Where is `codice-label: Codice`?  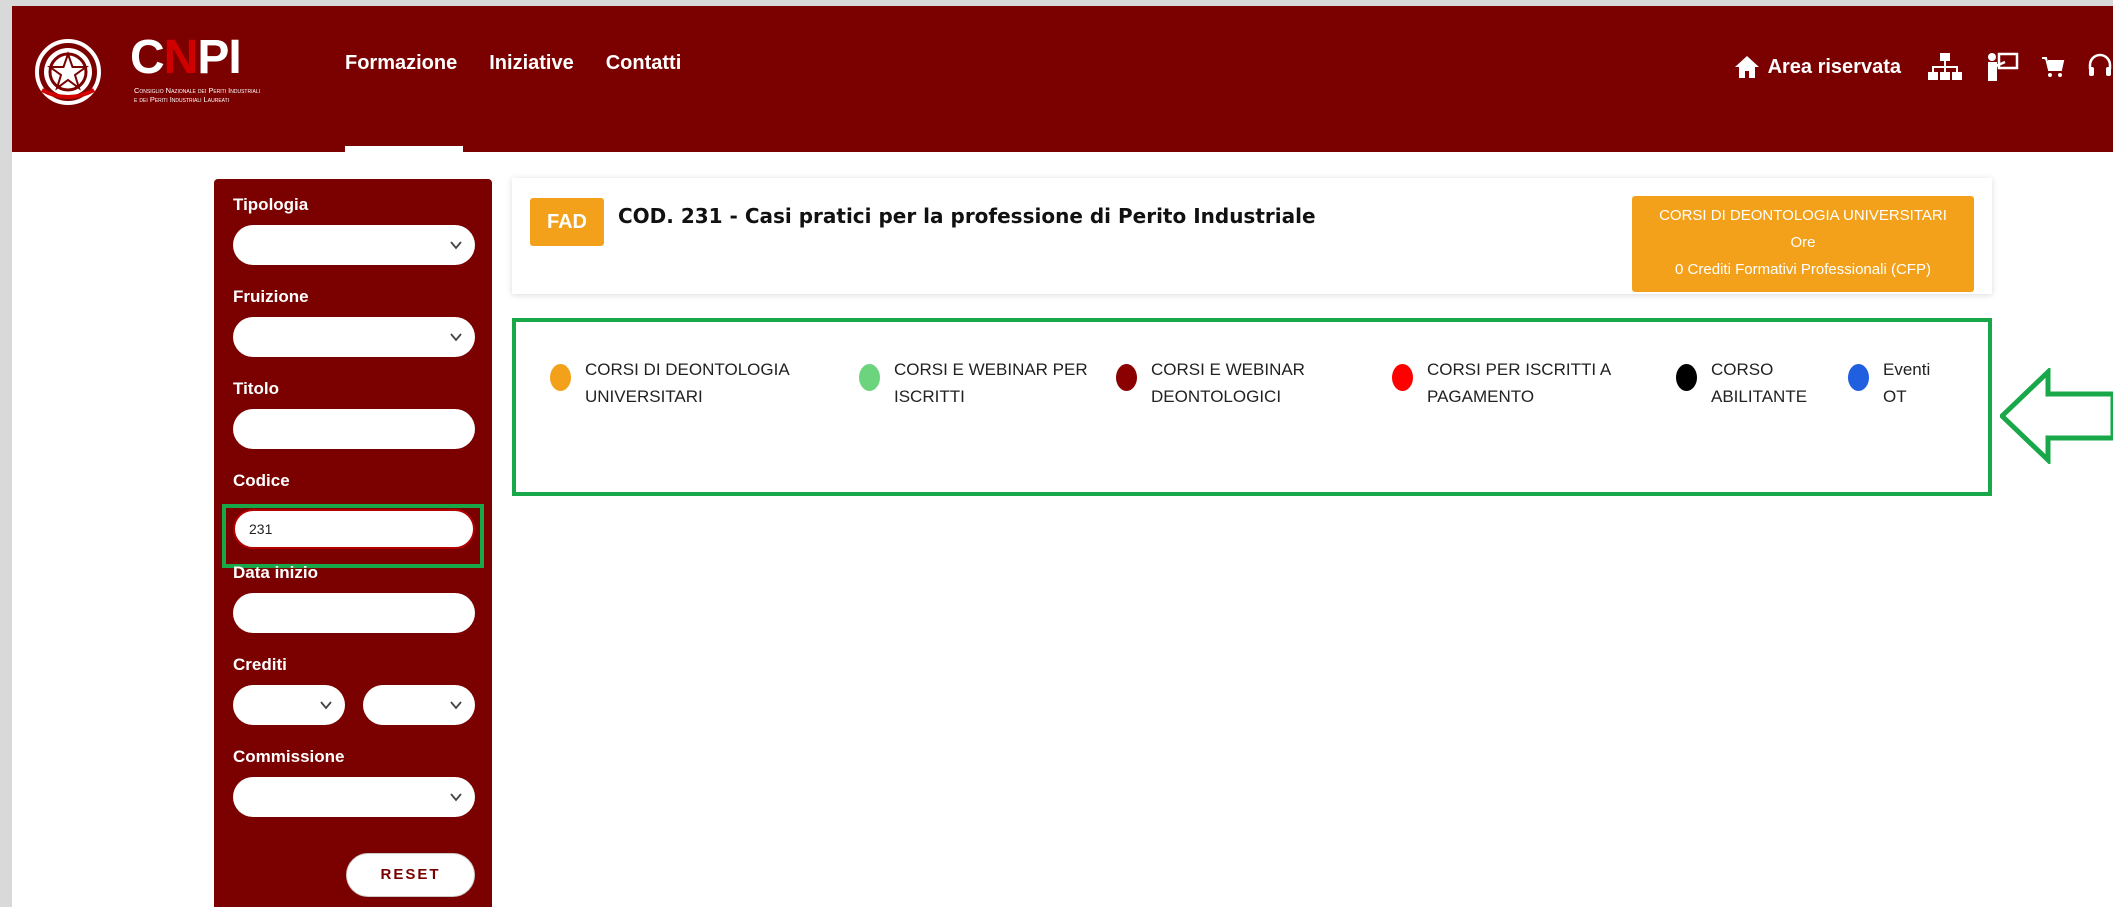 codice-label: Codice is located at coordinates (261, 480).